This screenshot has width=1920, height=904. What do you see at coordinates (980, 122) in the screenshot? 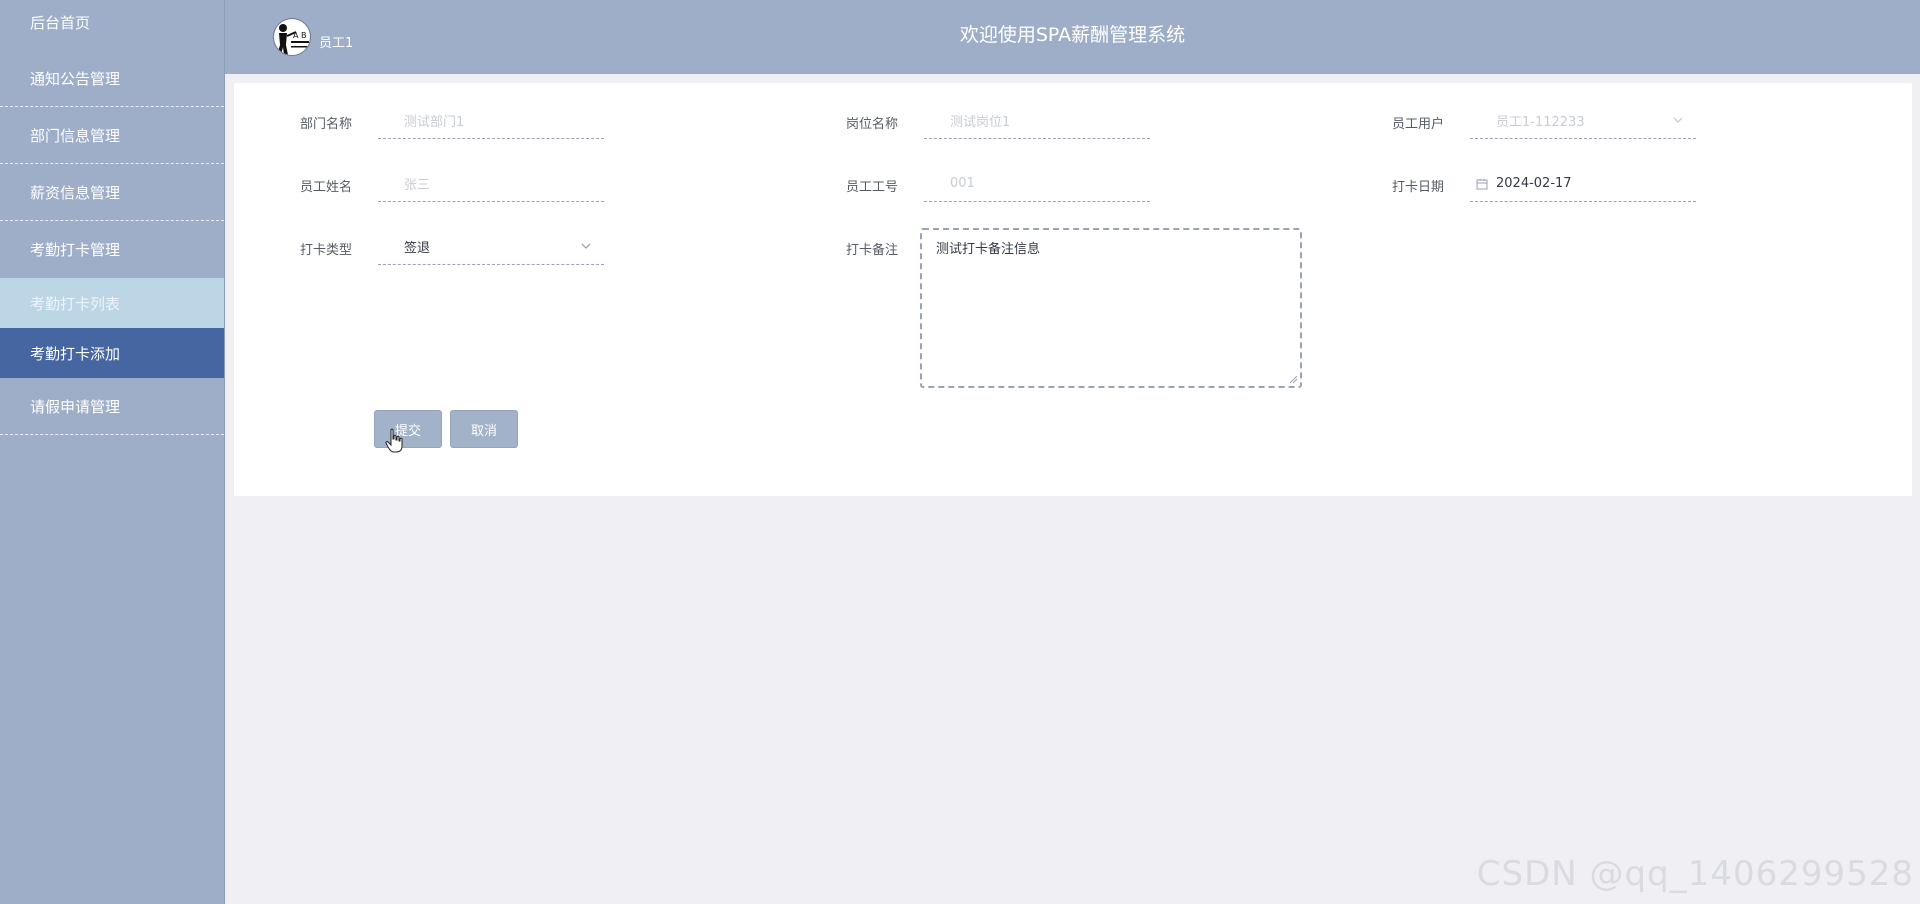
I see `position-value: 测试岗位1` at bounding box center [980, 122].